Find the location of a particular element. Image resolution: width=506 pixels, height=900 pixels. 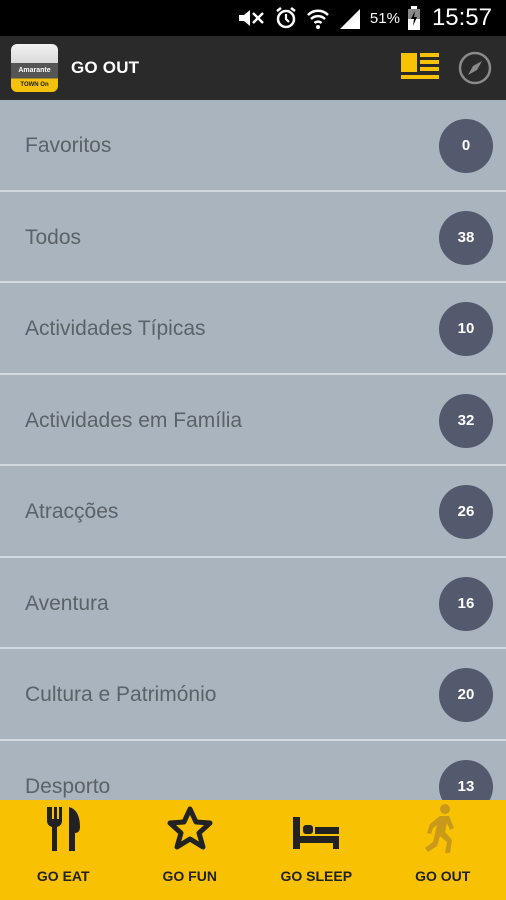

app-logo: Amarante TOWN On is located at coordinates (34, 68).